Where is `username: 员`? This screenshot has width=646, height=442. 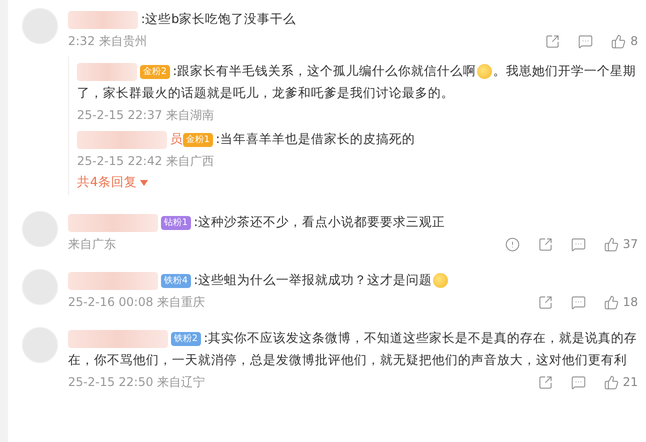
username: 员 is located at coordinates (176, 138).